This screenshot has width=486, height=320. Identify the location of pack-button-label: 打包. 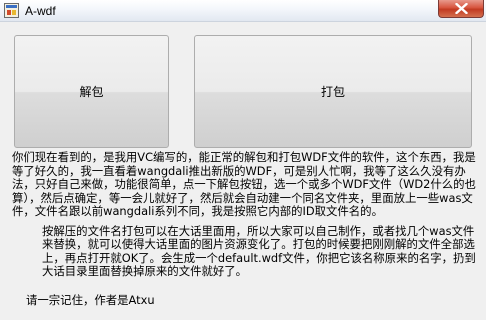
(332, 92).